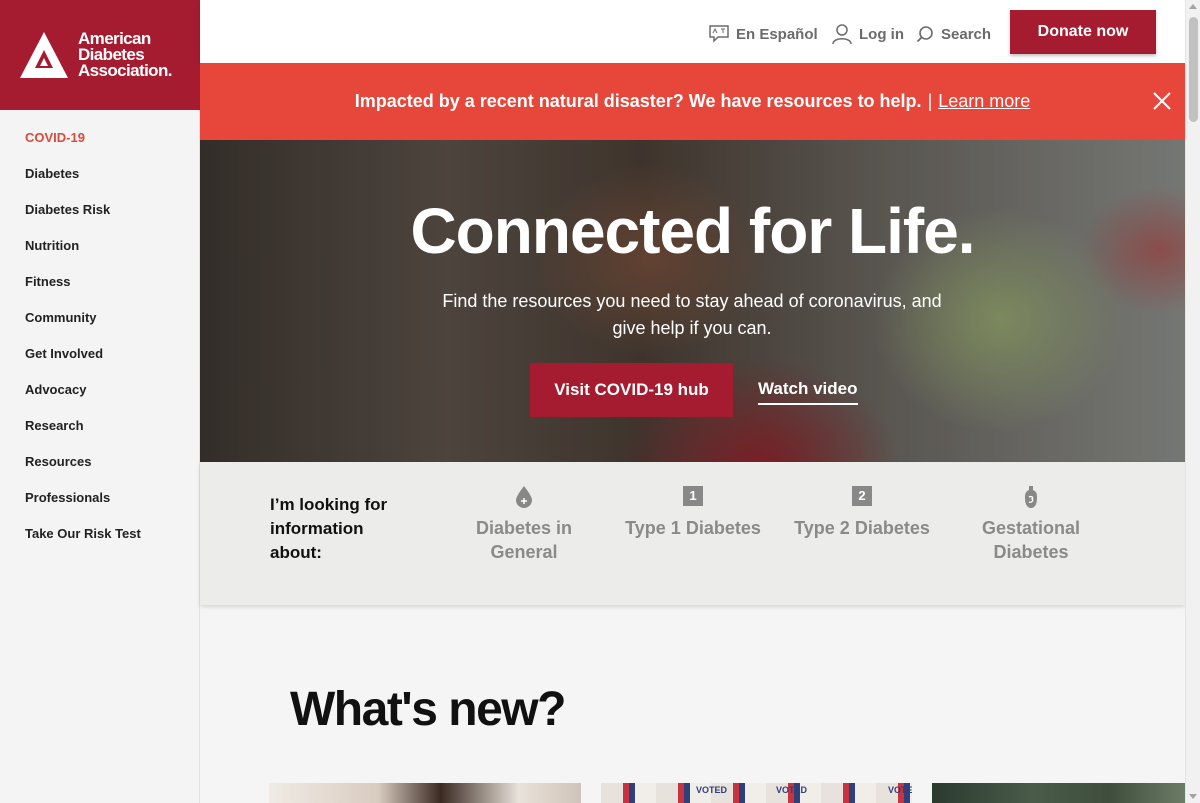 The image size is (1200, 803). What do you see at coordinates (984, 101) in the screenshot?
I see `alert-learn-more-link: Learn more` at bounding box center [984, 101].